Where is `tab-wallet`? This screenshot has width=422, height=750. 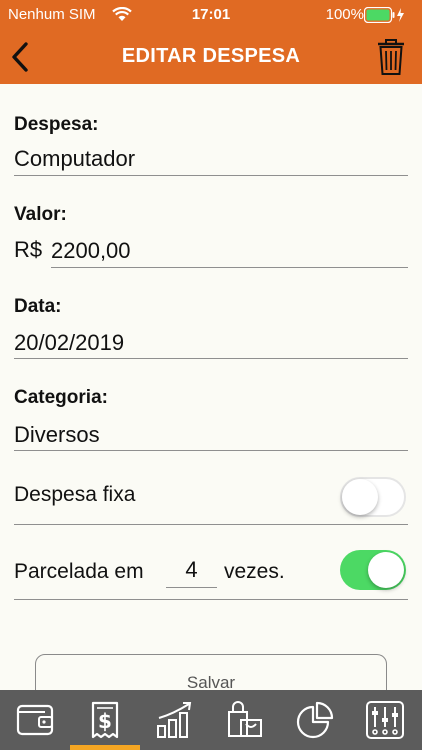
tab-wallet is located at coordinates (35, 720).